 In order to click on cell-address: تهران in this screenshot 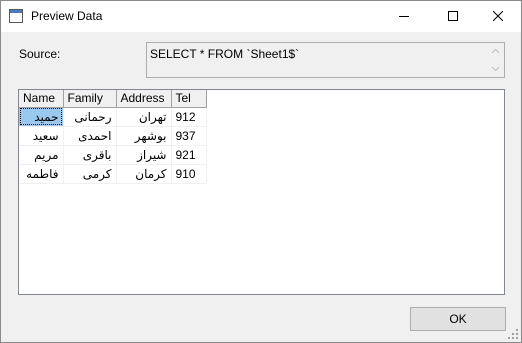, I will do `click(144, 117)`.